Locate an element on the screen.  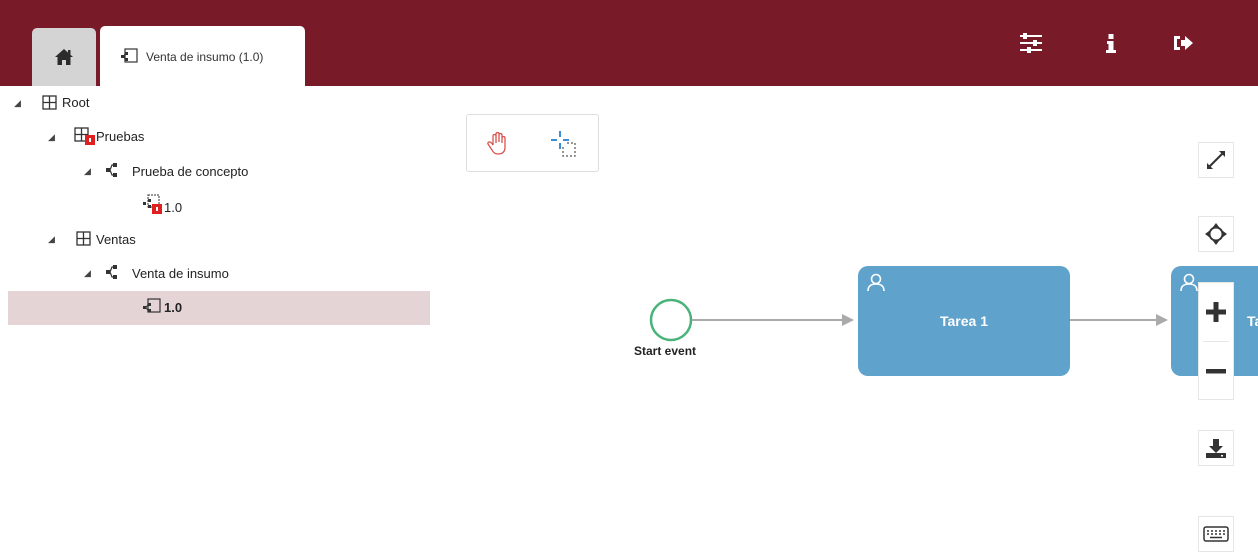
tree-node-ventas: ◢ Ventas is located at coordinates (215, 239).